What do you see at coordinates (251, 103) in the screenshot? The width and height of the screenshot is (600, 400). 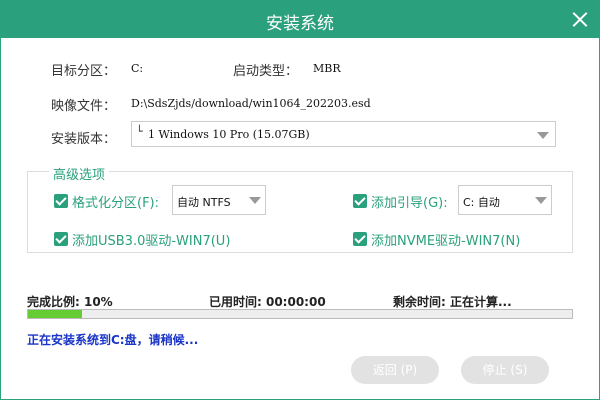 I see `image-file-value: D:\SdsZjds/download/win1064_202203.esd` at bounding box center [251, 103].